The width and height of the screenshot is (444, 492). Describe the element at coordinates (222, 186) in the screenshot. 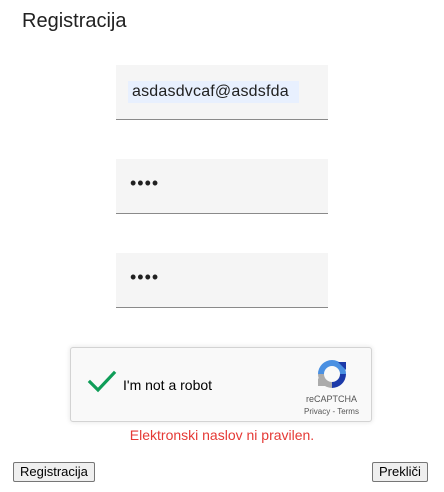

I see `password-field: ••••` at that location.